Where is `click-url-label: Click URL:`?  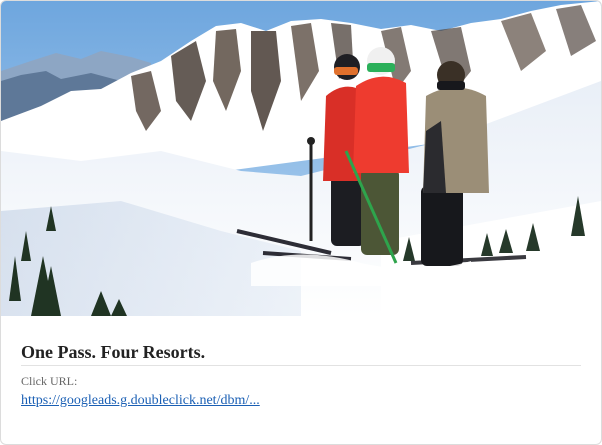
click-url-label: Click URL: is located at coordinates (49, 381).